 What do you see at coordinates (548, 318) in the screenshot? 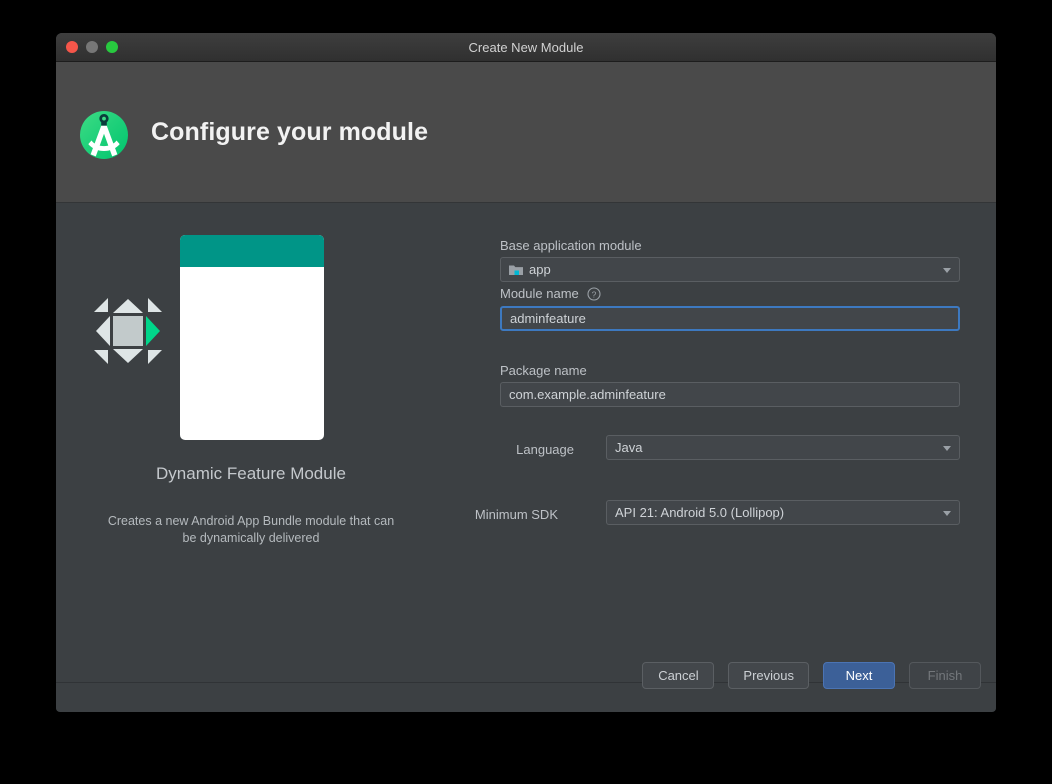
I see `module-name-value: adminfeature` at bounding box center [548, 318].